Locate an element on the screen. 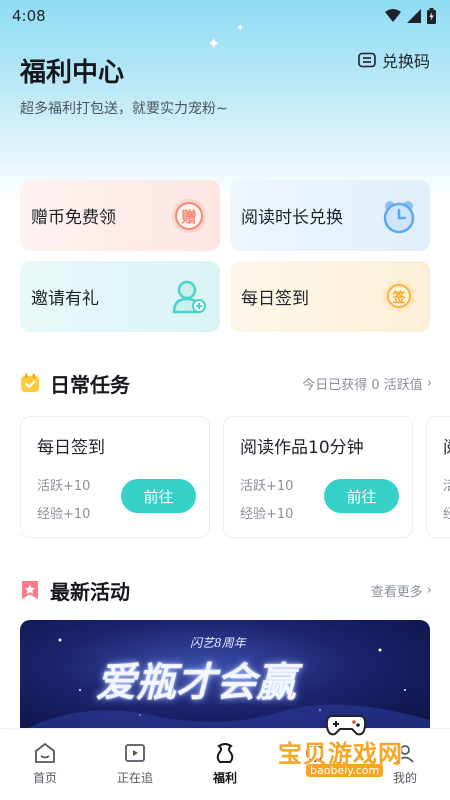  watermark-url: baobeiy.com is located at coordinates (345, 770).